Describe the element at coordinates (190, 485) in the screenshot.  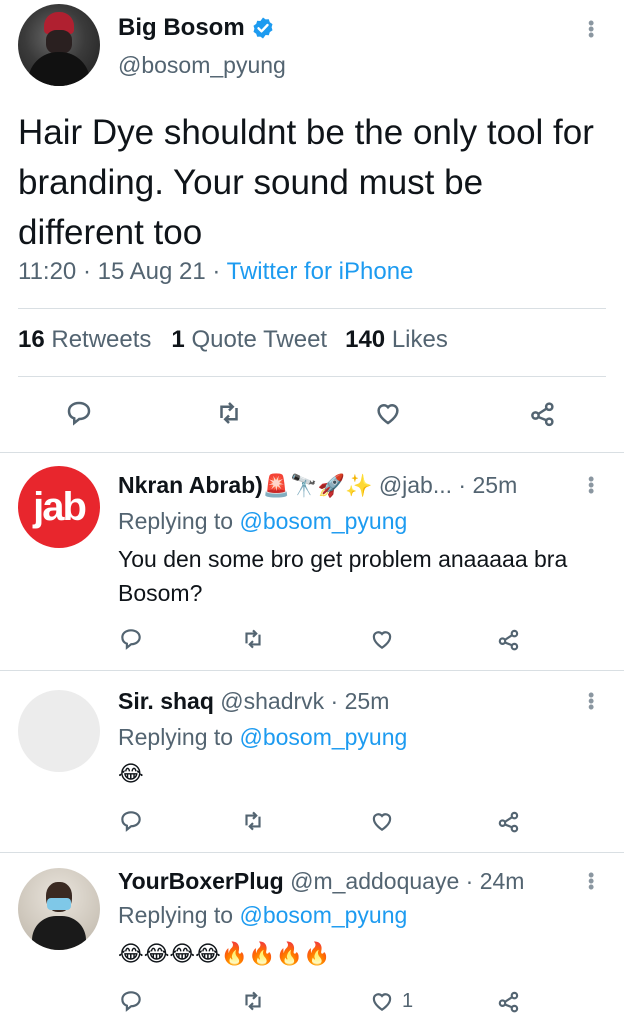
I see `reply-display-name: Nkran Abrab)` at that location.